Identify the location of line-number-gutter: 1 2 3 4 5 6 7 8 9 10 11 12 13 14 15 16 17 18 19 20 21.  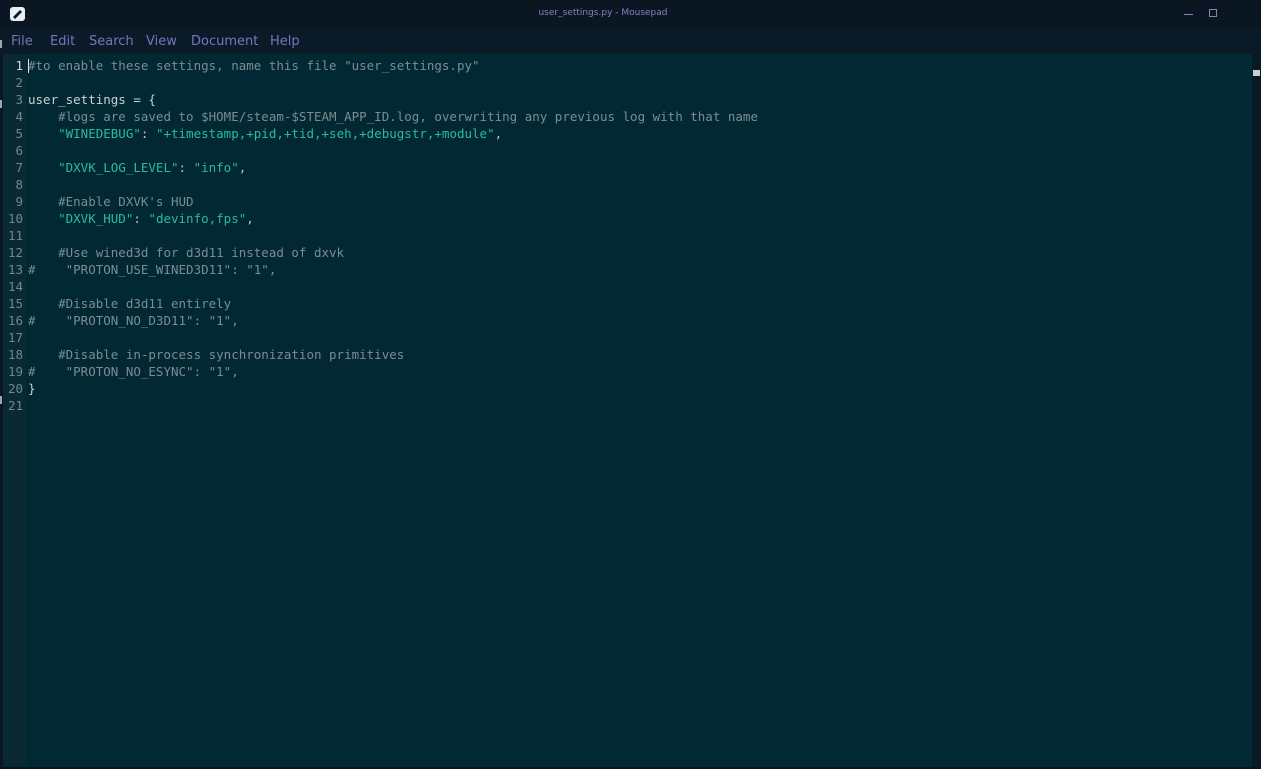
(14, 410).